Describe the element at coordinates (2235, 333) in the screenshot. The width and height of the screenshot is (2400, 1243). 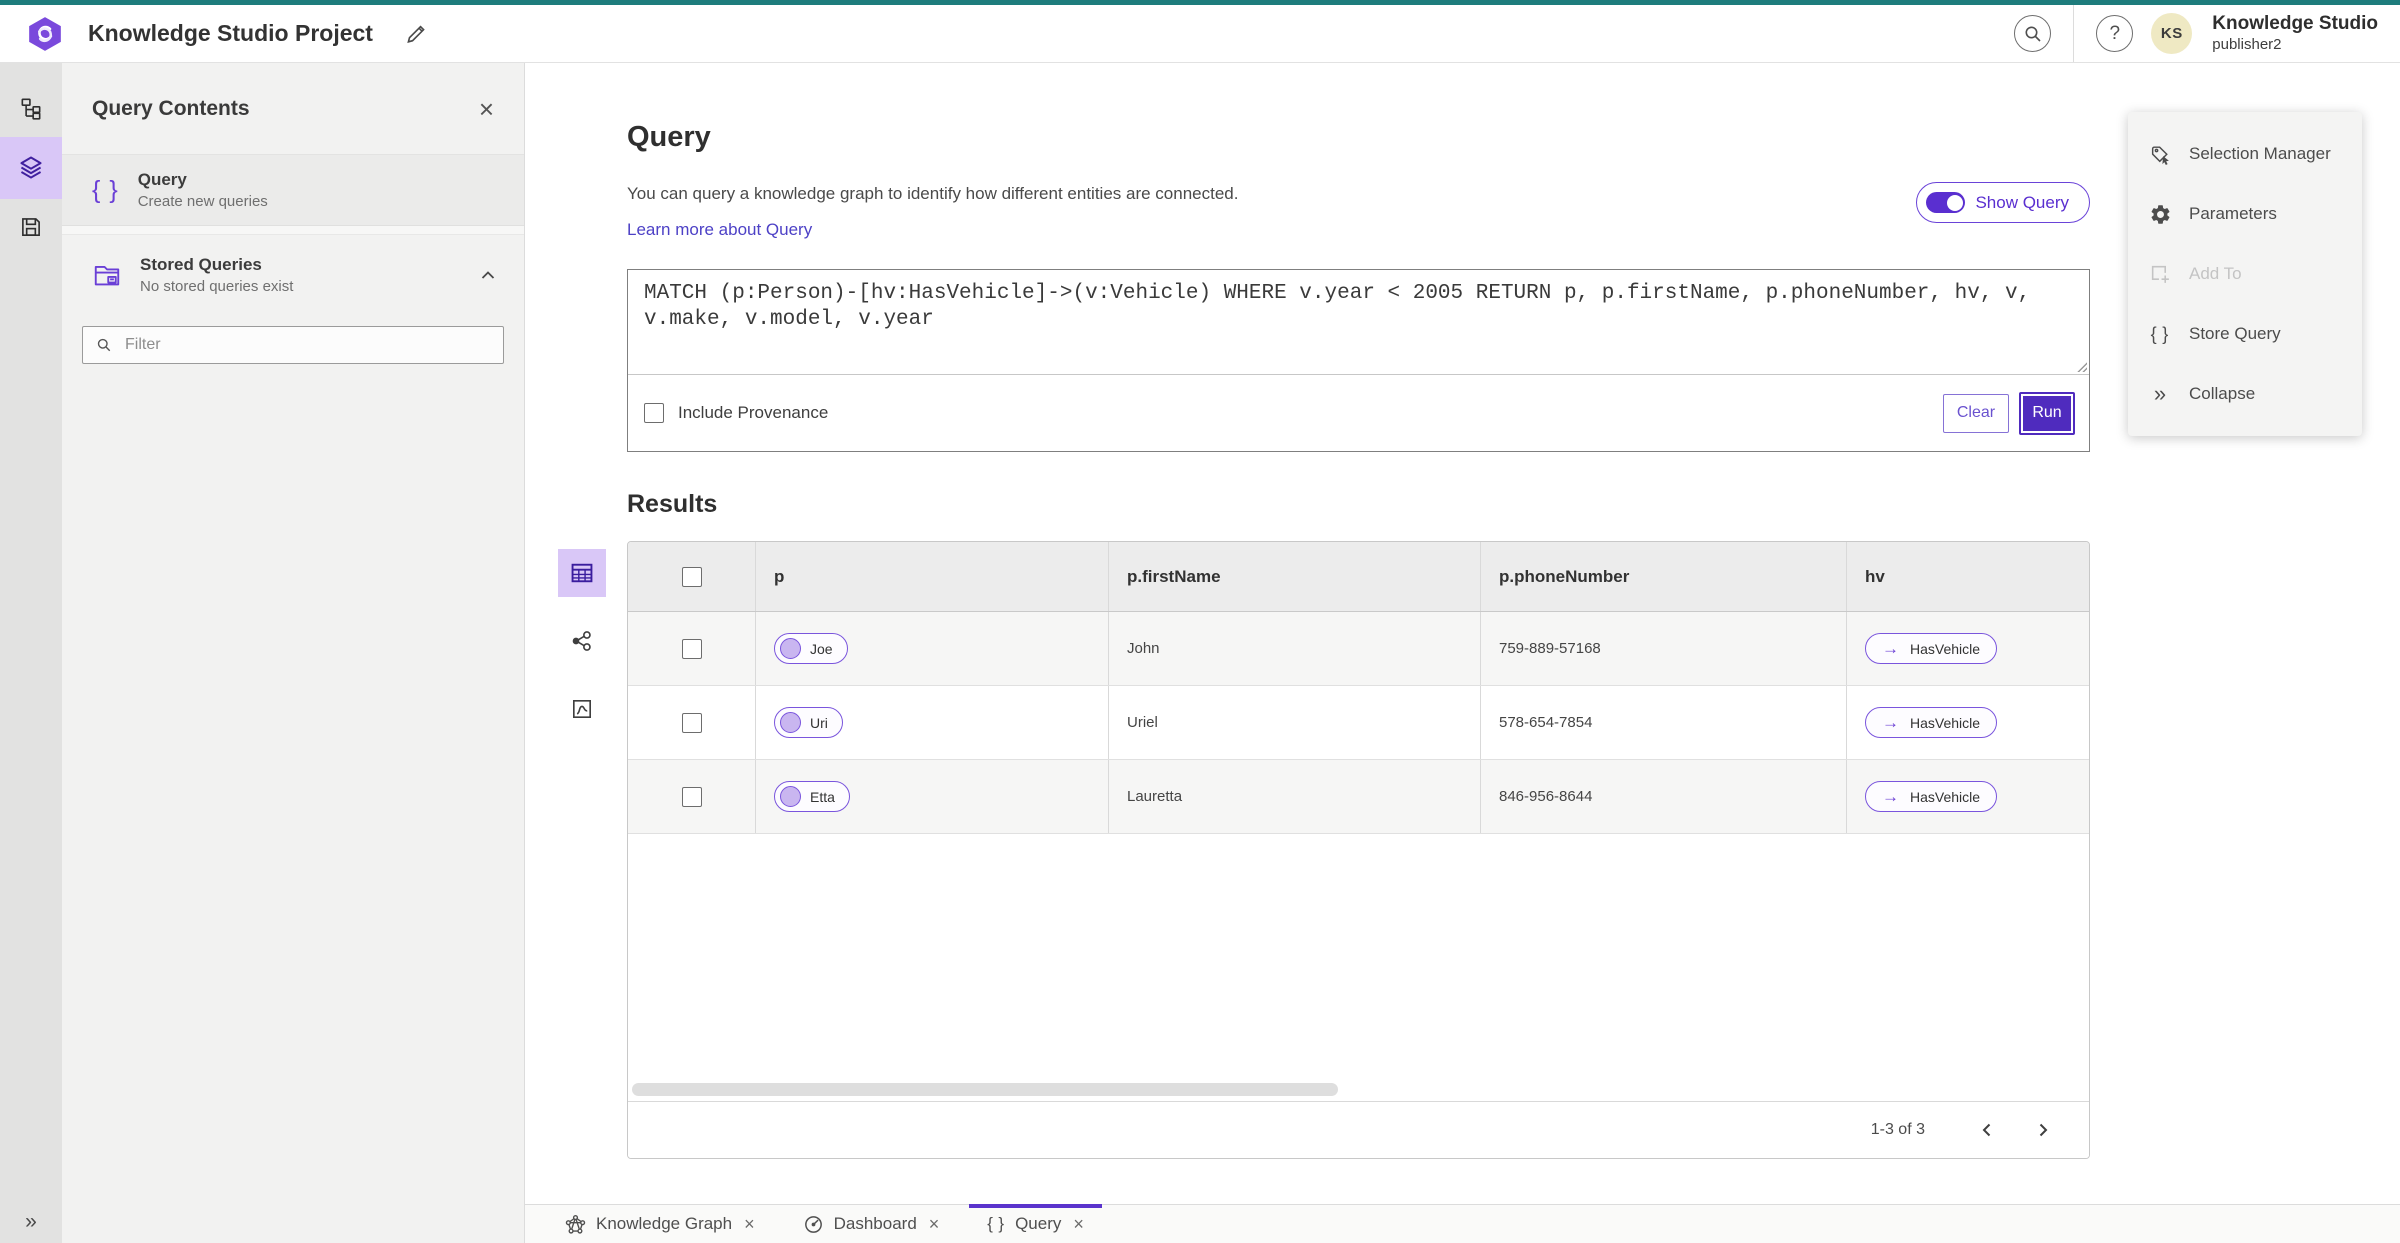
I see `store-query-label: Store Query` at that location.